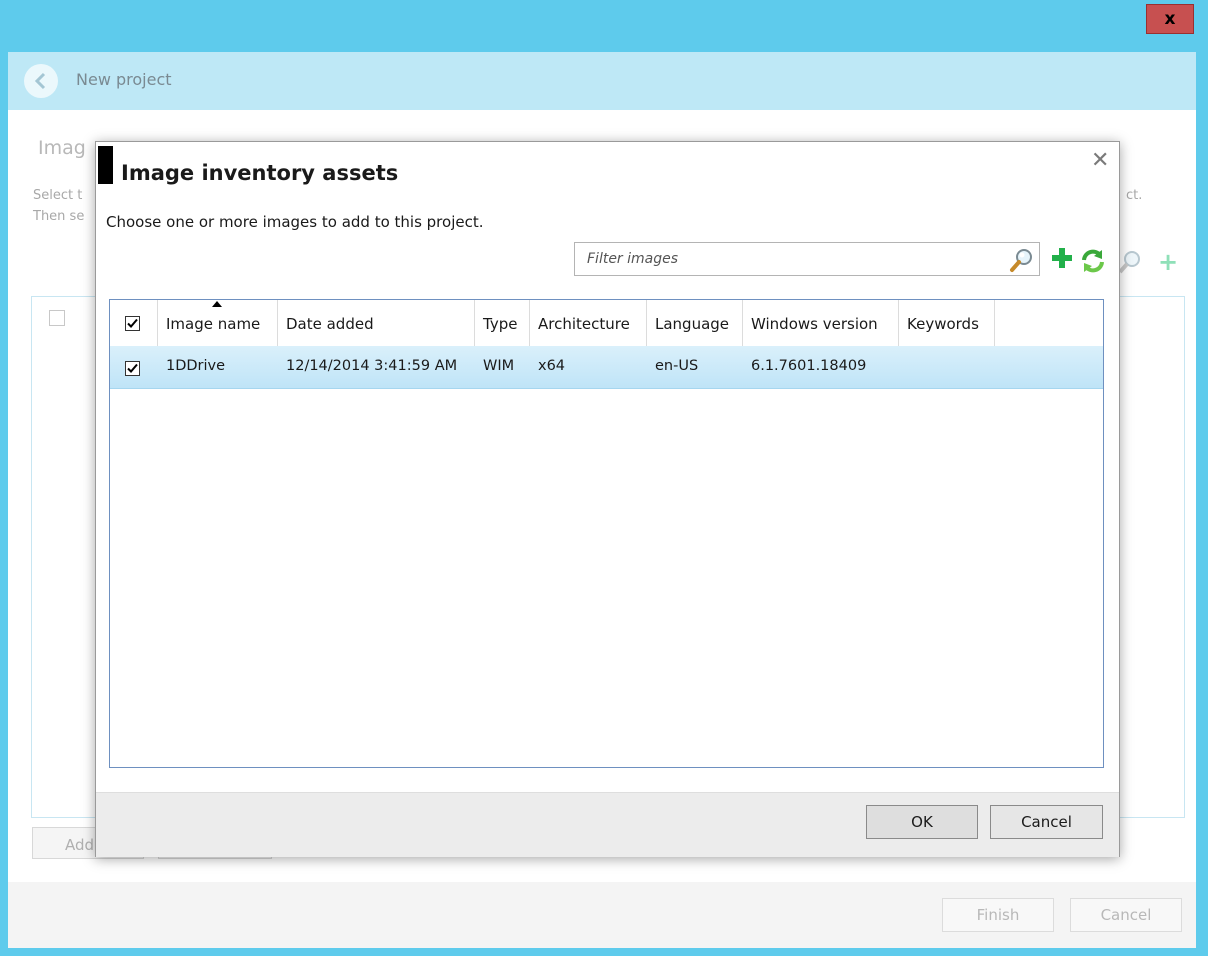 This screenshot has height=956, width=1208. What do you see at coordinates (903, 367) in the screenshot?
I see `cell-keywords` at bounding box center [903, 367].